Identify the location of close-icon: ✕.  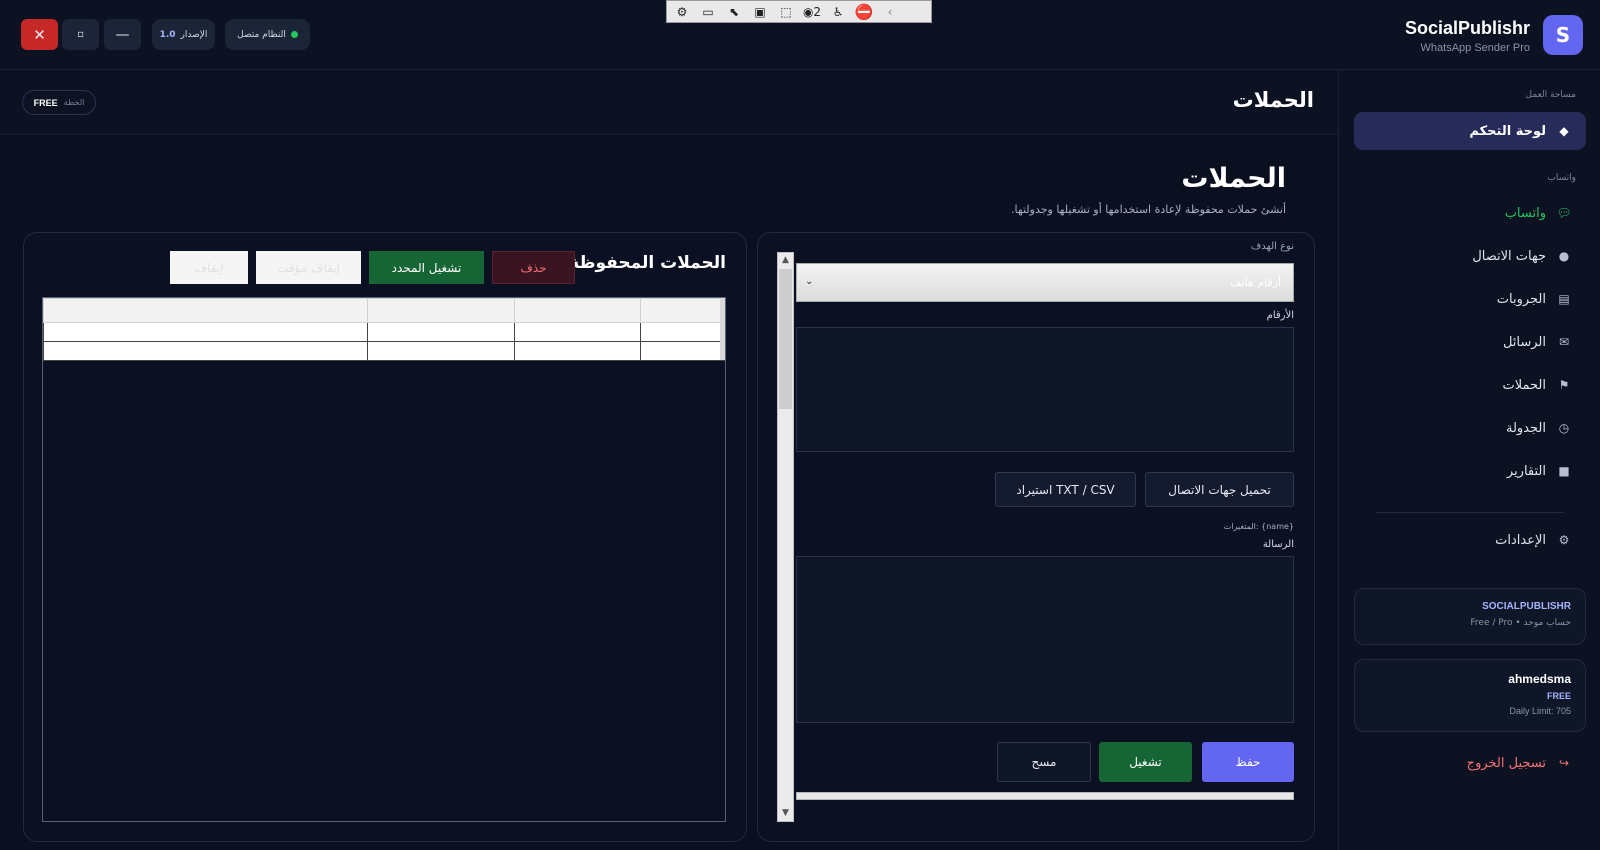
(39, 34).